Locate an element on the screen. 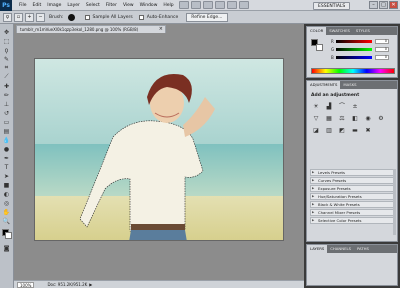 Image resolution: width=400 pixels, height=288 pixels. quick-selection-tool-icon: ✎ is located at coordinates (6, 59).